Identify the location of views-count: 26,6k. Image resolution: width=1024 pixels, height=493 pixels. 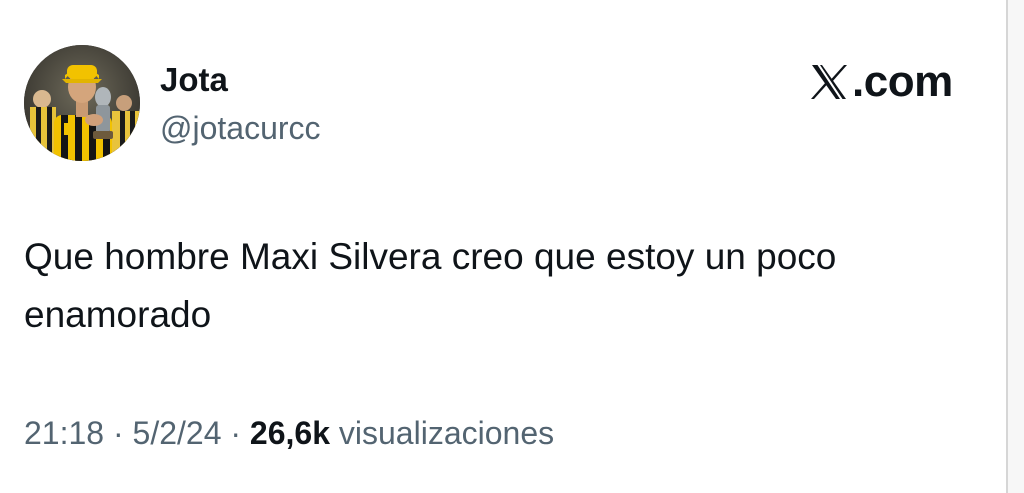
(290, 433).